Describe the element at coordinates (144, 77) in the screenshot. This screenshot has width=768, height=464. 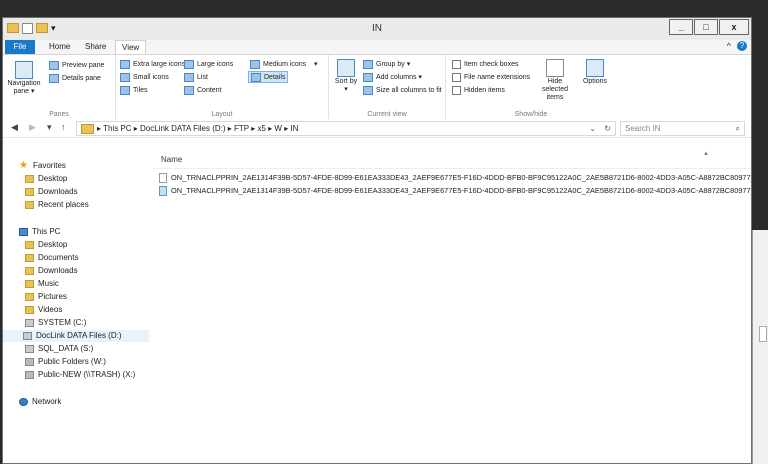
I see `layout-small-icons: Small icons` at that location.